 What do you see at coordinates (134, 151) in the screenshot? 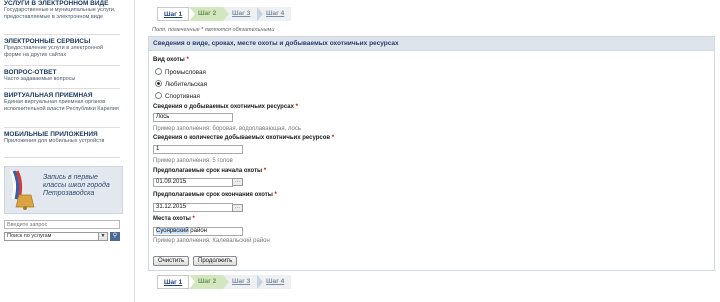
I see `sidebar-divider` at bounding box center [134, 151].